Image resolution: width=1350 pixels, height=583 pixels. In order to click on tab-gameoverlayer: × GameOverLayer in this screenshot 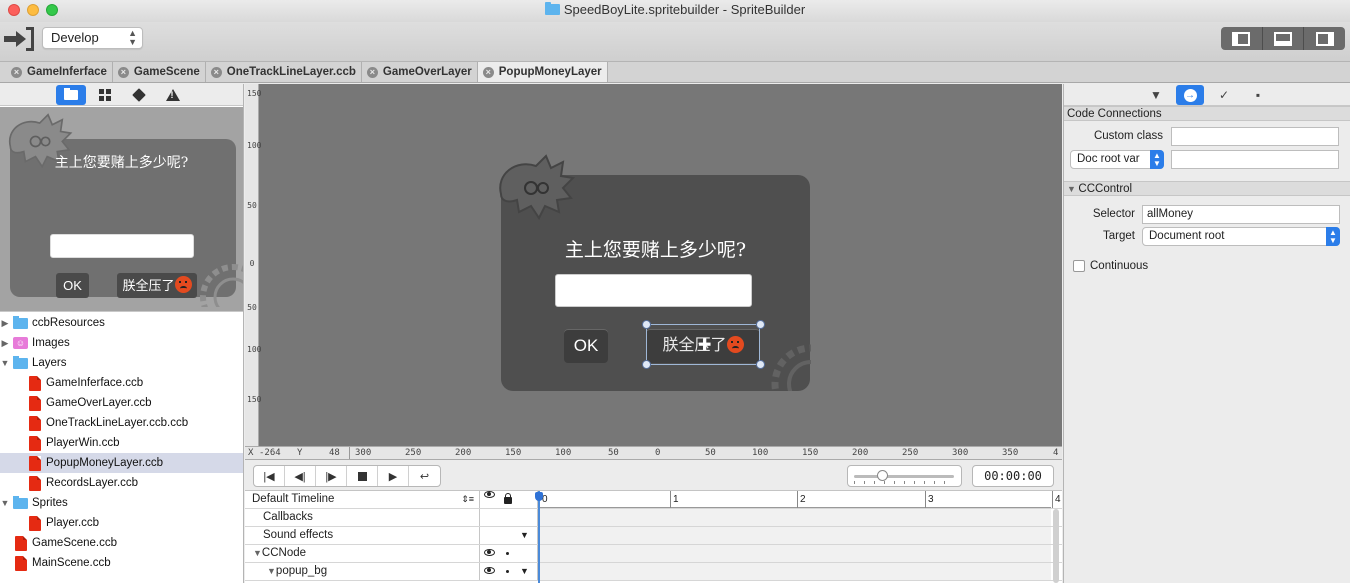, I will do `click(419, 72)`.